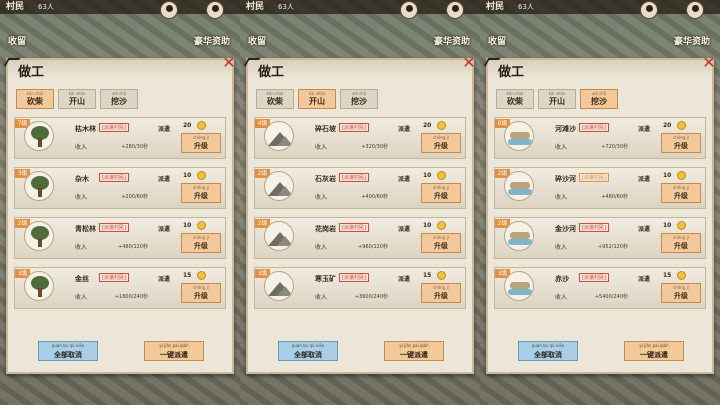  Describe the element at coordinates (325, 279) in the screenshot. I see `job-name: 寒玉矿` at that location.